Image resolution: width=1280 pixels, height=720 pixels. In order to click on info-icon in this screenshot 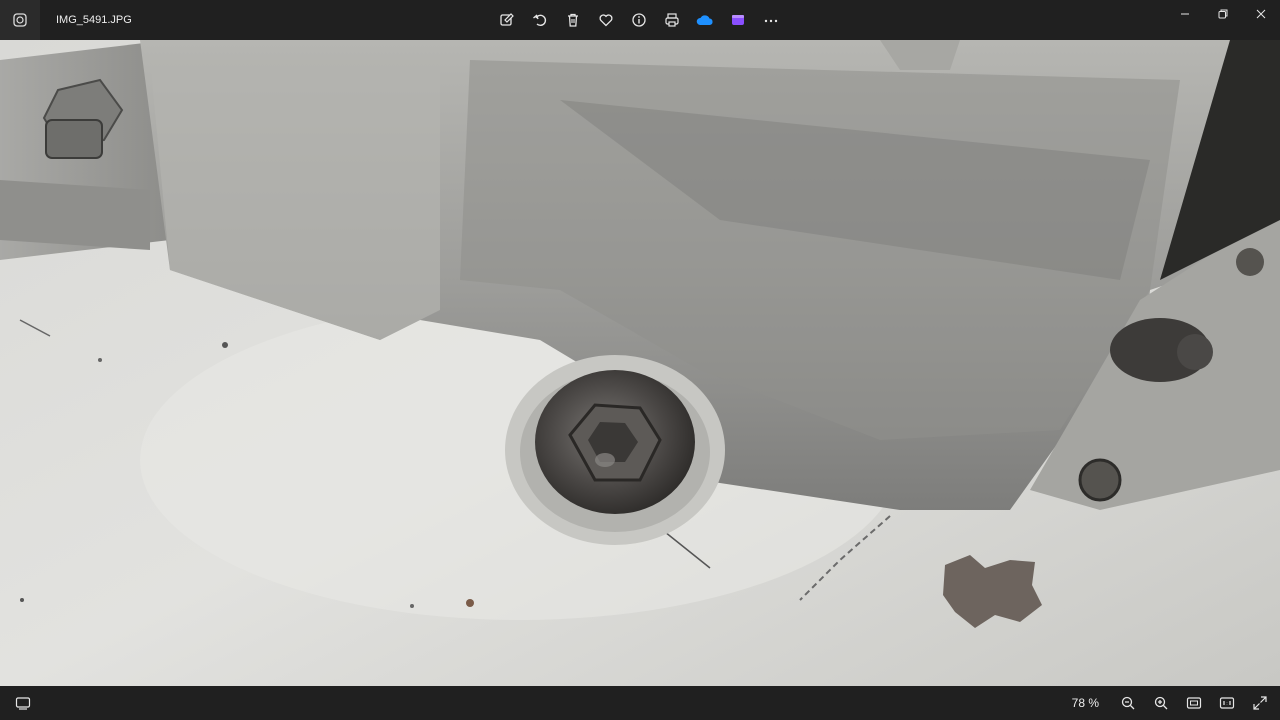, I will do `click(638, 20)`.